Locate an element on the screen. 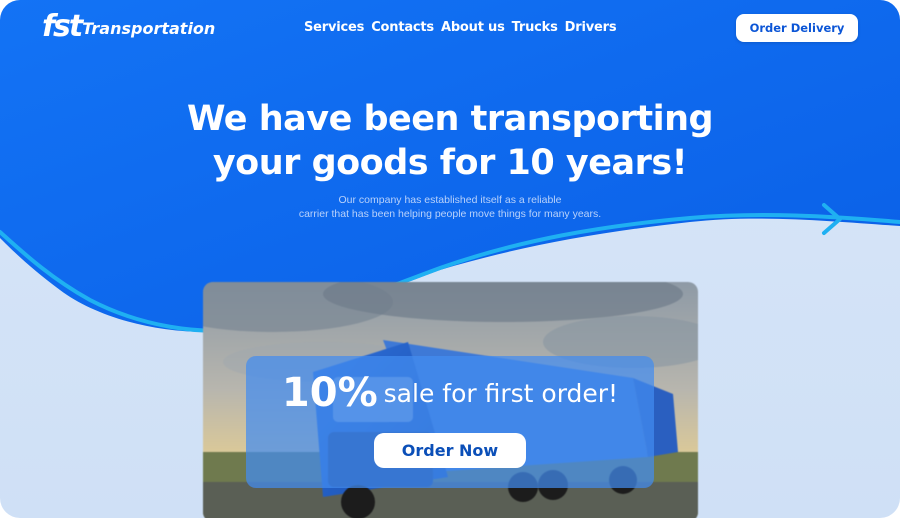 The width and height of the screenshot is (900, 518). promo-panel: 10% sale for first order! Order Now is located at coordinates (450, 422).